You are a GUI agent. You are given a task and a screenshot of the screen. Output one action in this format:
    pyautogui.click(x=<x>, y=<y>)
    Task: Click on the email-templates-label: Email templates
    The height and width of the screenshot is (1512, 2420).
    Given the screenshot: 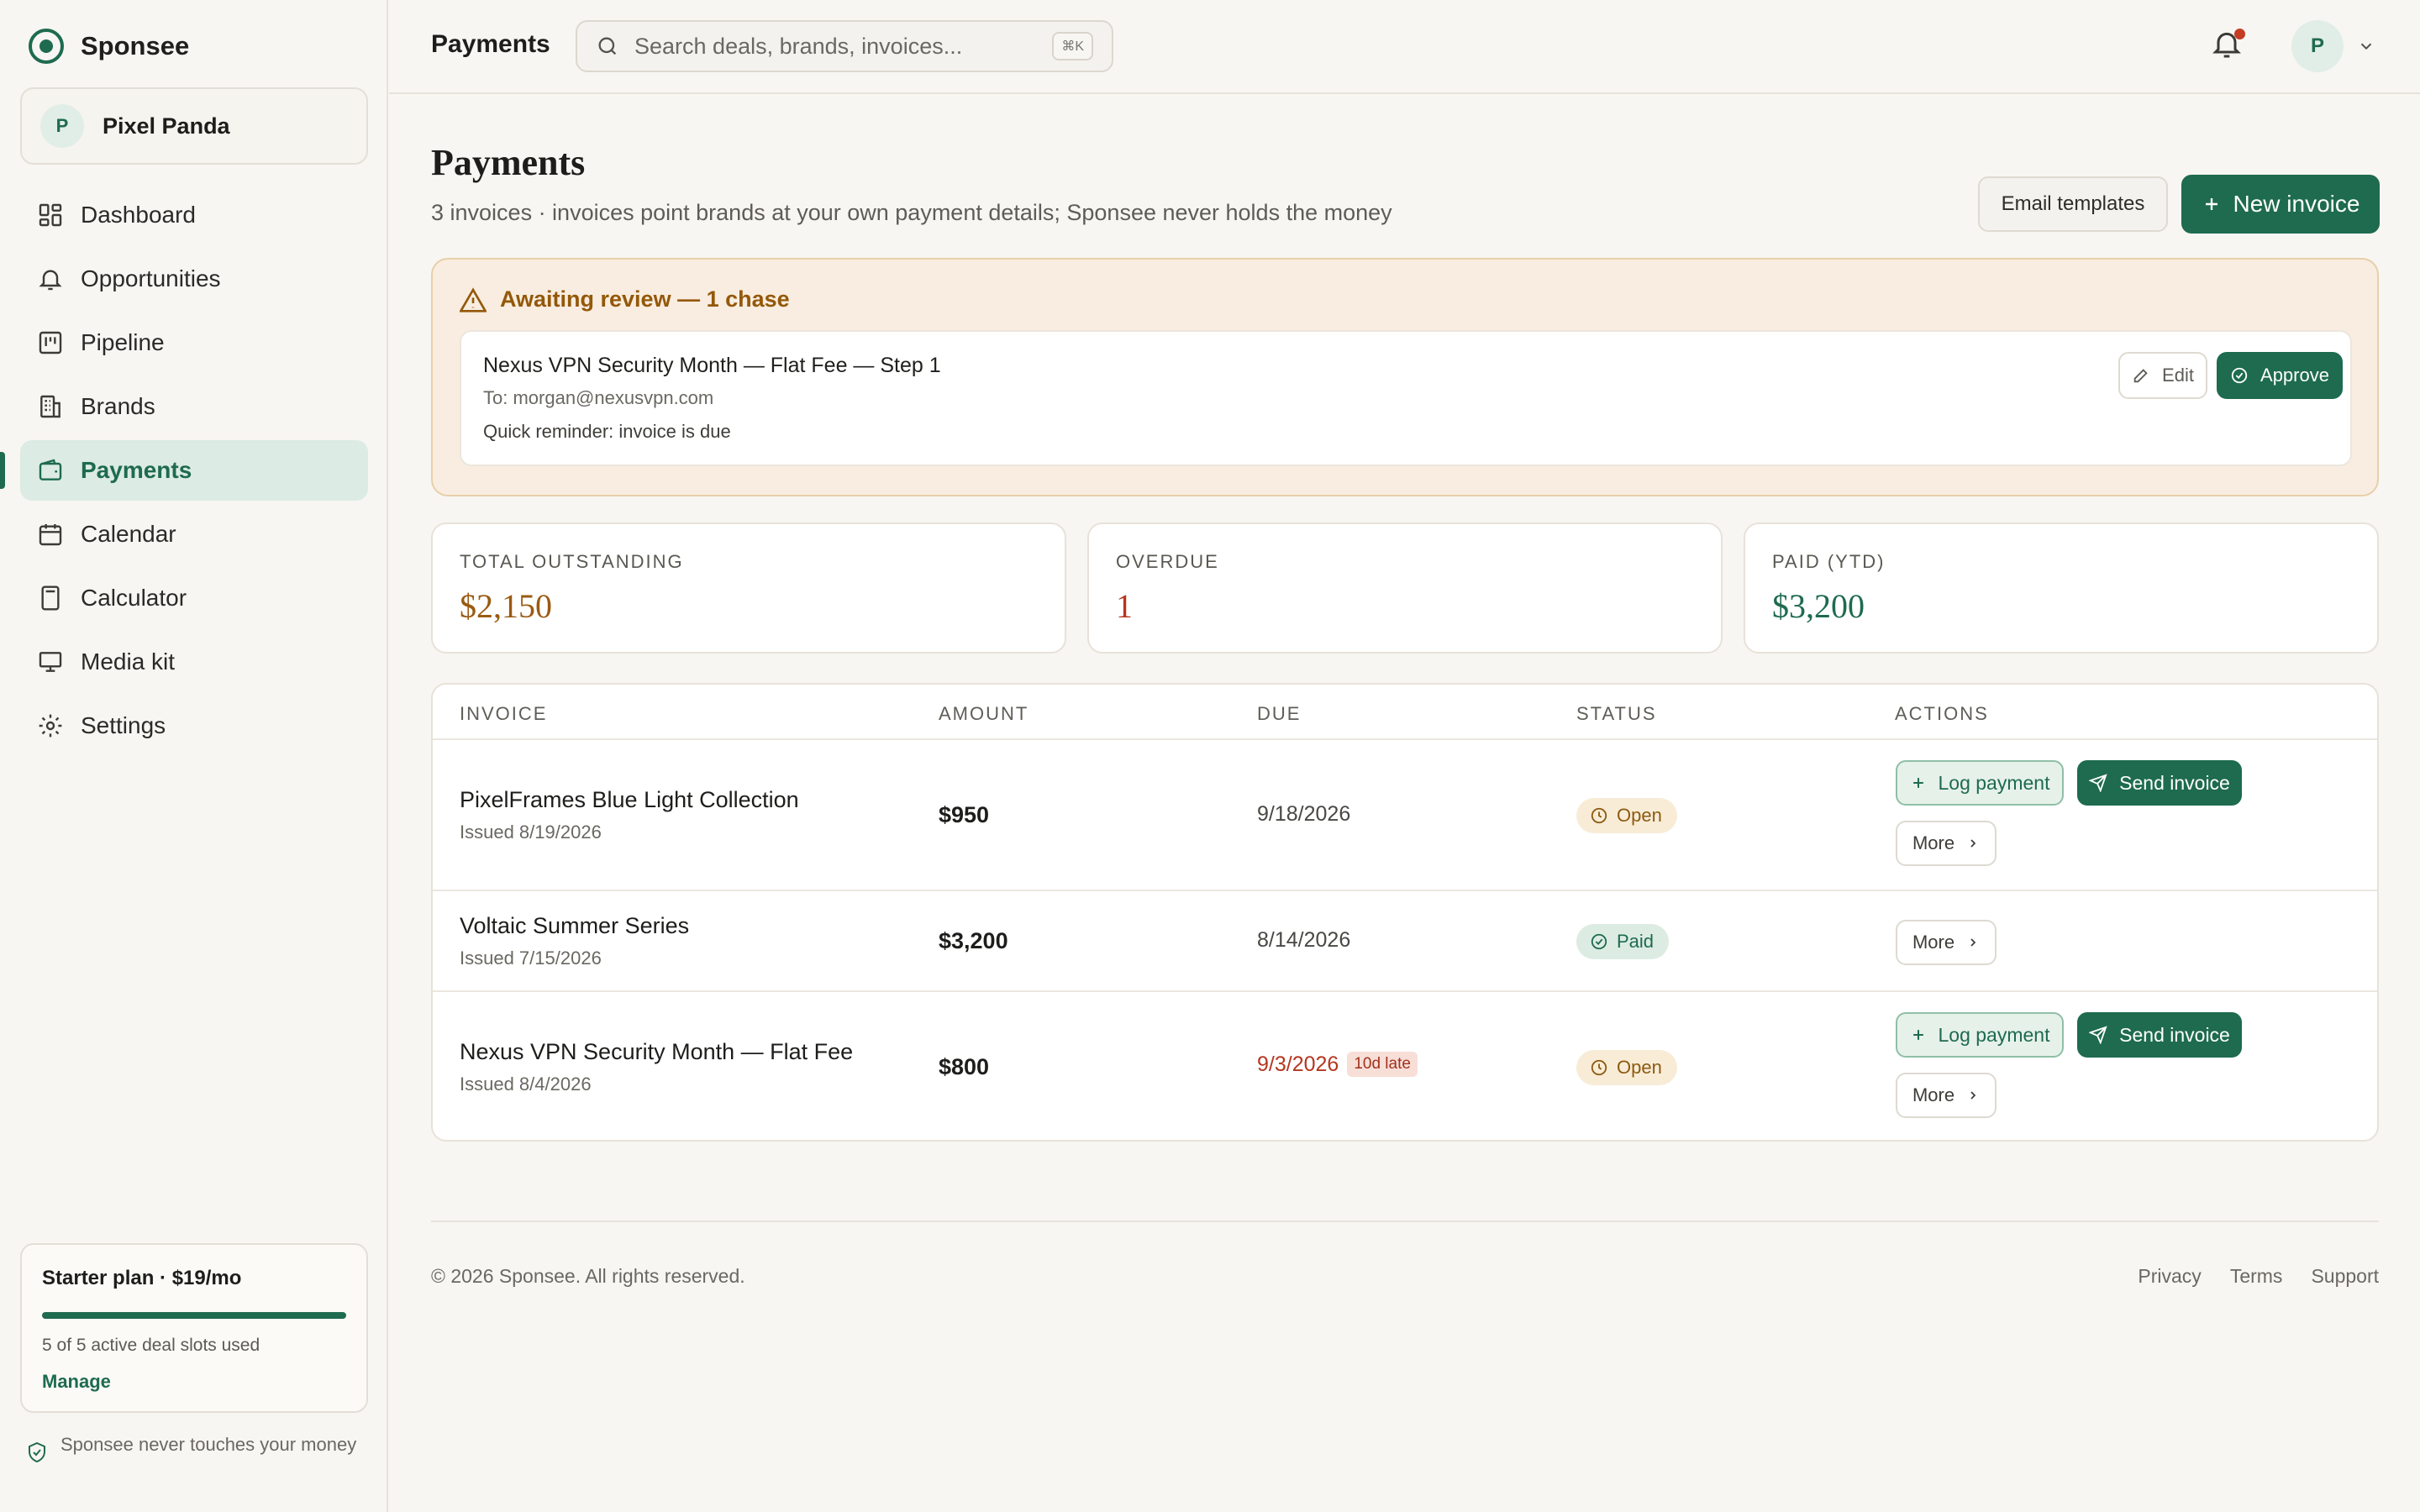 What is the action you would take?
    pyautogui.click(x=2073, y=203)
    